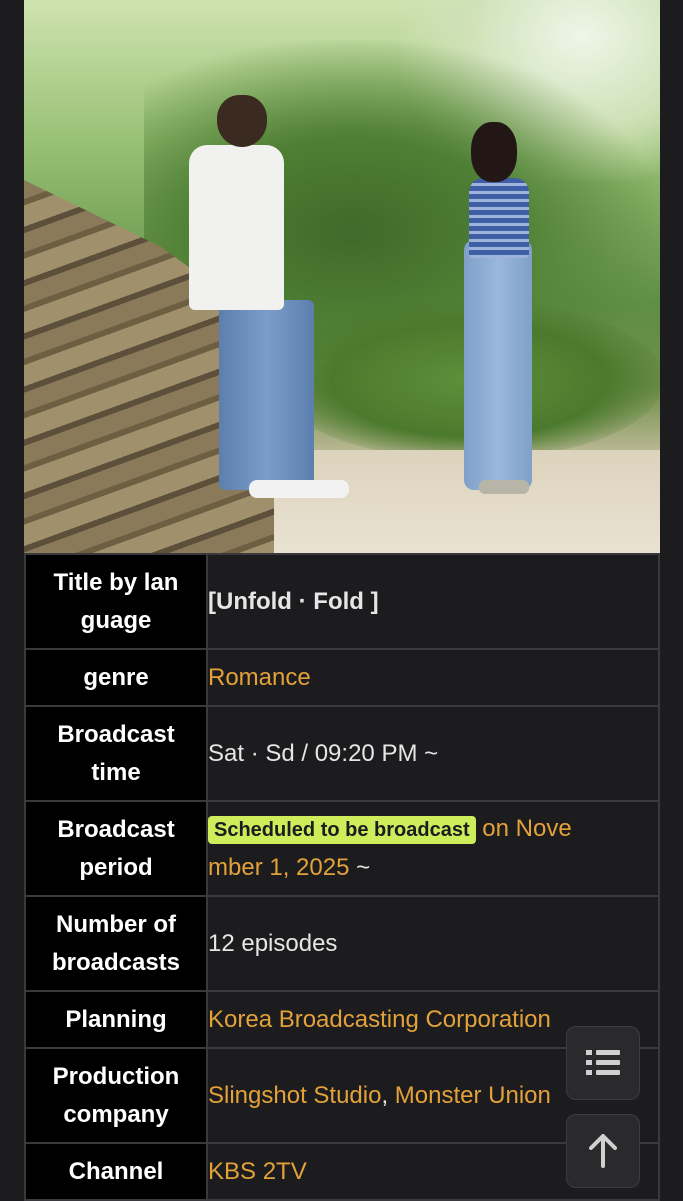  I want to click on table-row: Broadcast time Sat · Sd / 09:20 PM ~, so click(342, 753).